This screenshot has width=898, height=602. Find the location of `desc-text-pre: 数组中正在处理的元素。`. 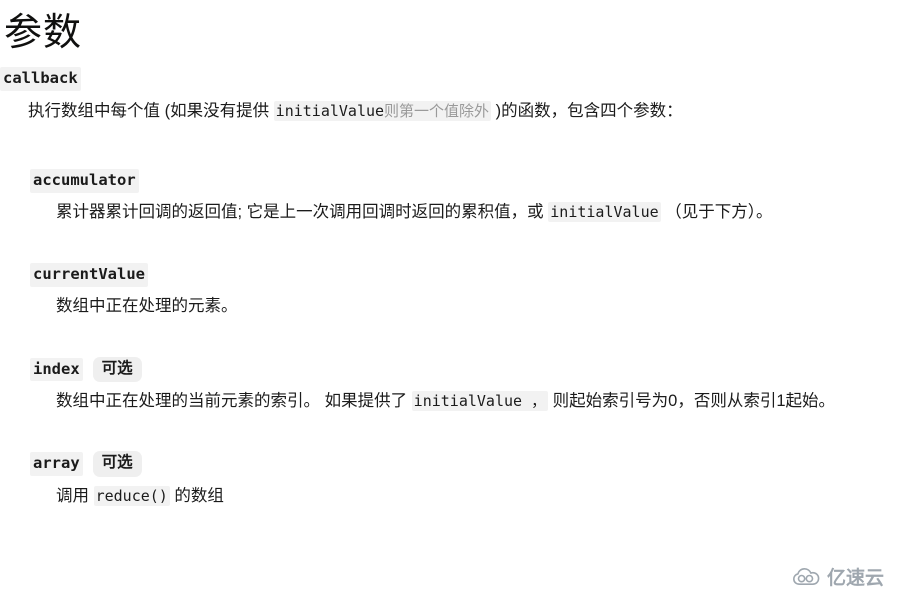

desc-text-pre: 数组中正在处理的元素。 is located at coordinates (147, 305).